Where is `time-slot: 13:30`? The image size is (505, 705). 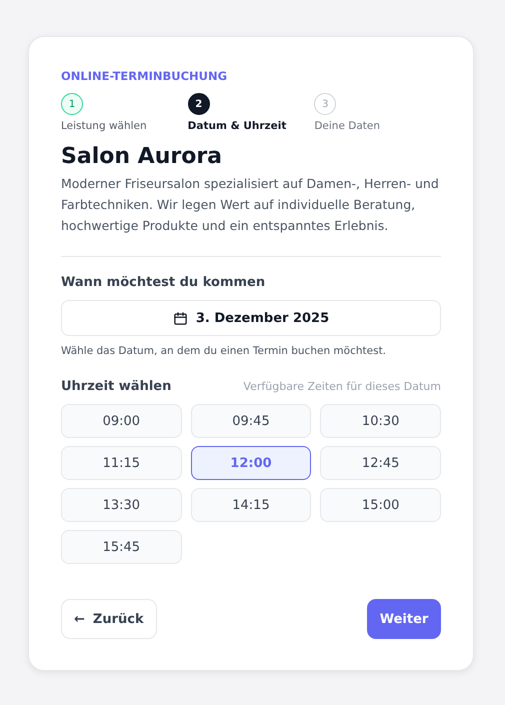
time-slot: 13:30 is located at coordinates (121, 505).